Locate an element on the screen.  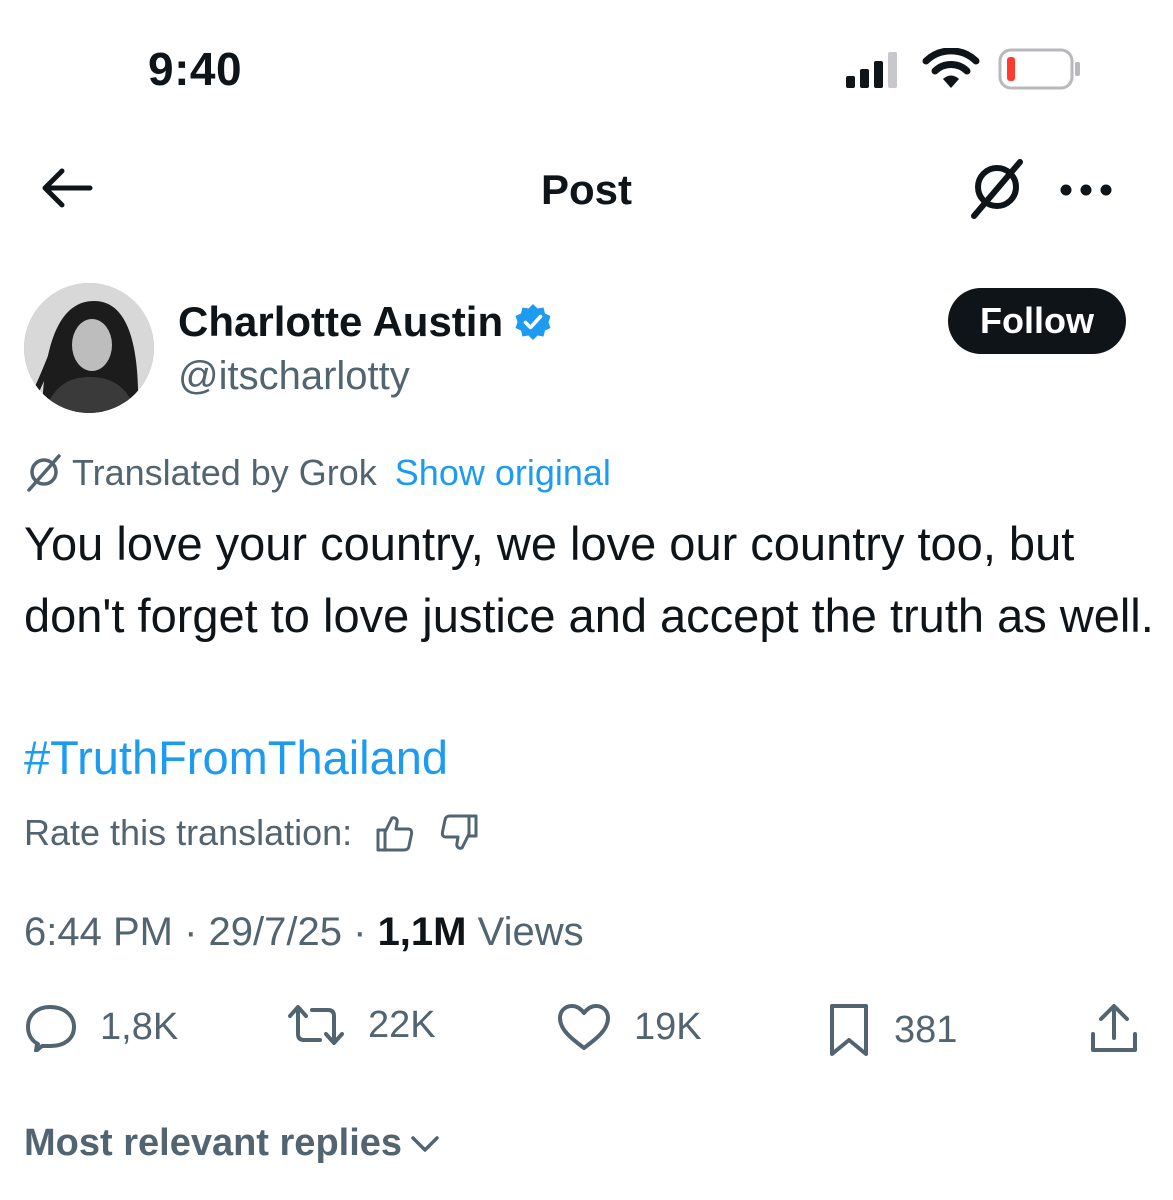
heart-icon is located at coordinates (584, 1027).